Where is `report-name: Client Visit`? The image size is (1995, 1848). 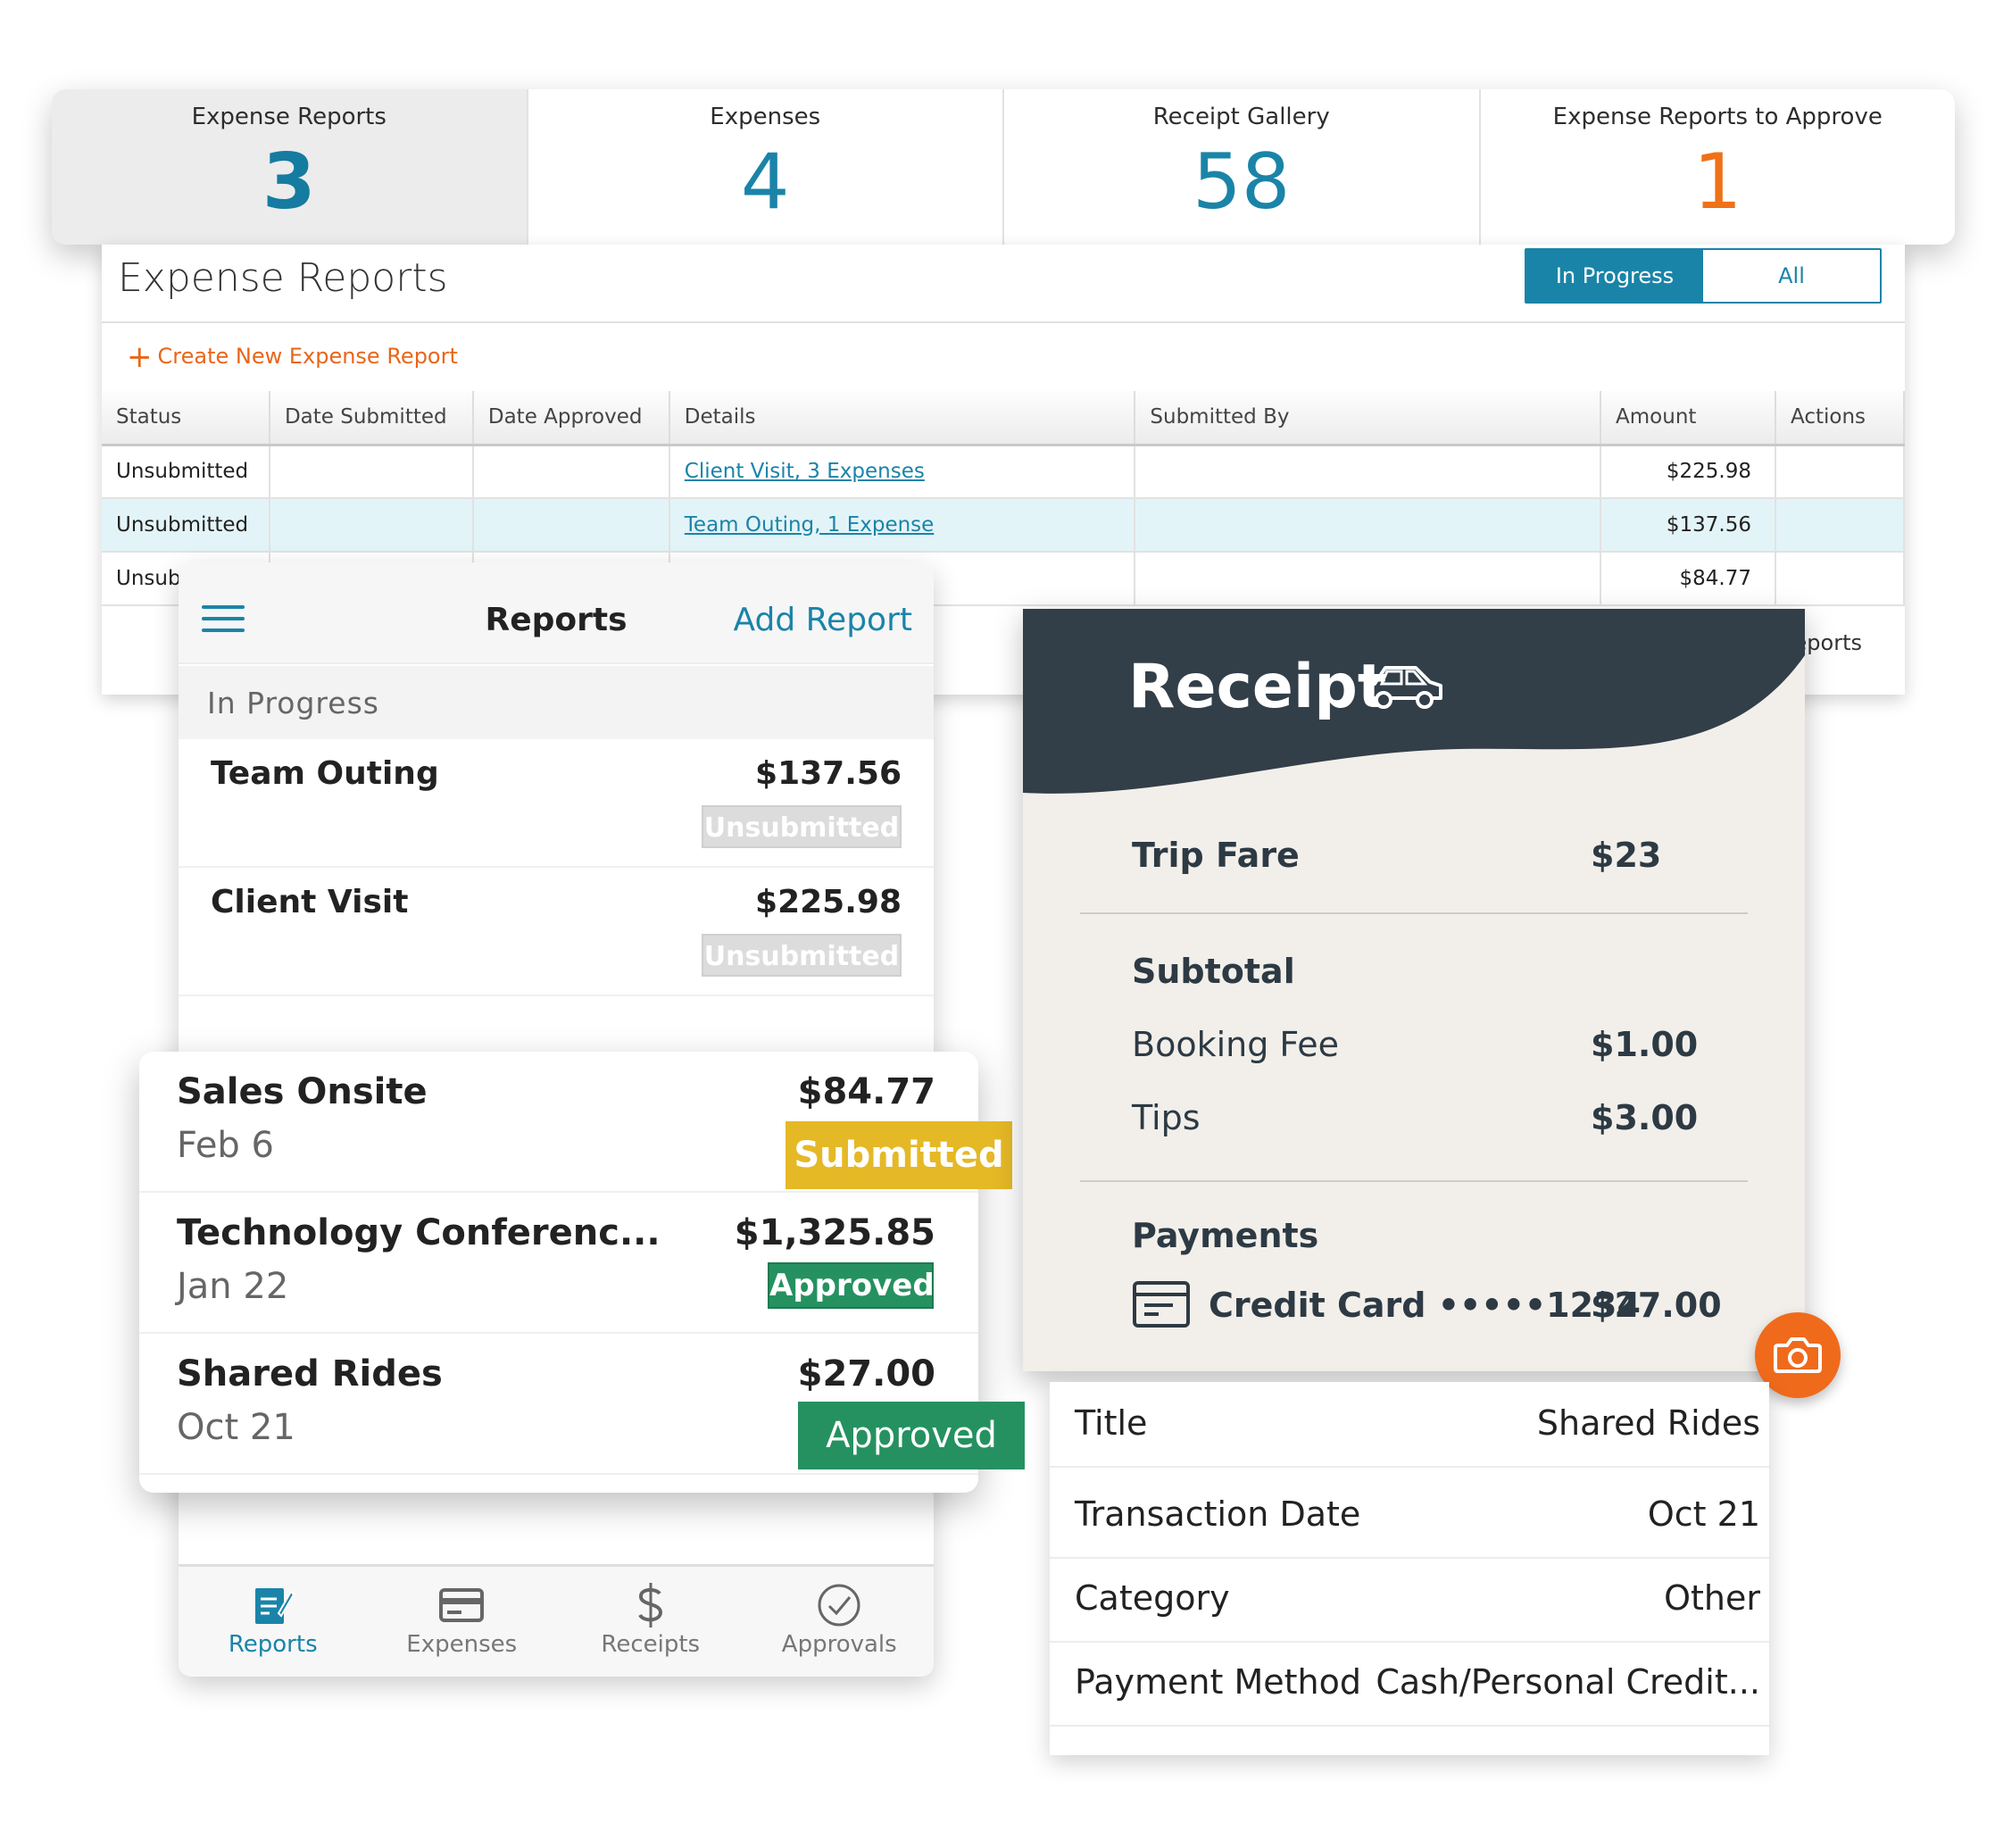 report-name: Client Visit is located at coordinates (310, 902).